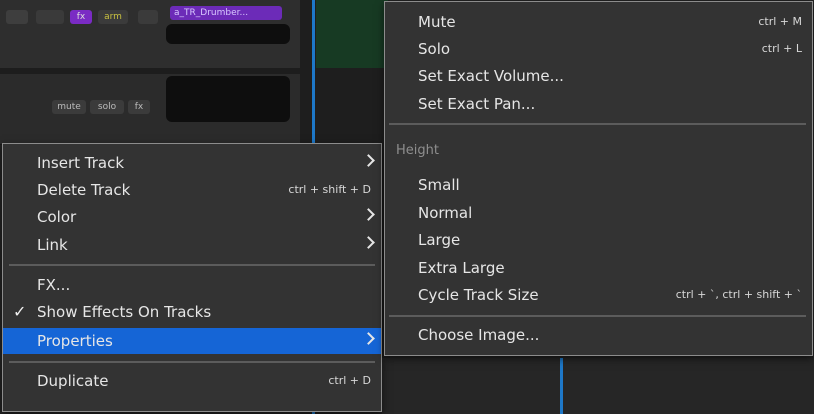  I want to click on menu-item-label: Normal, so click(445, 213).